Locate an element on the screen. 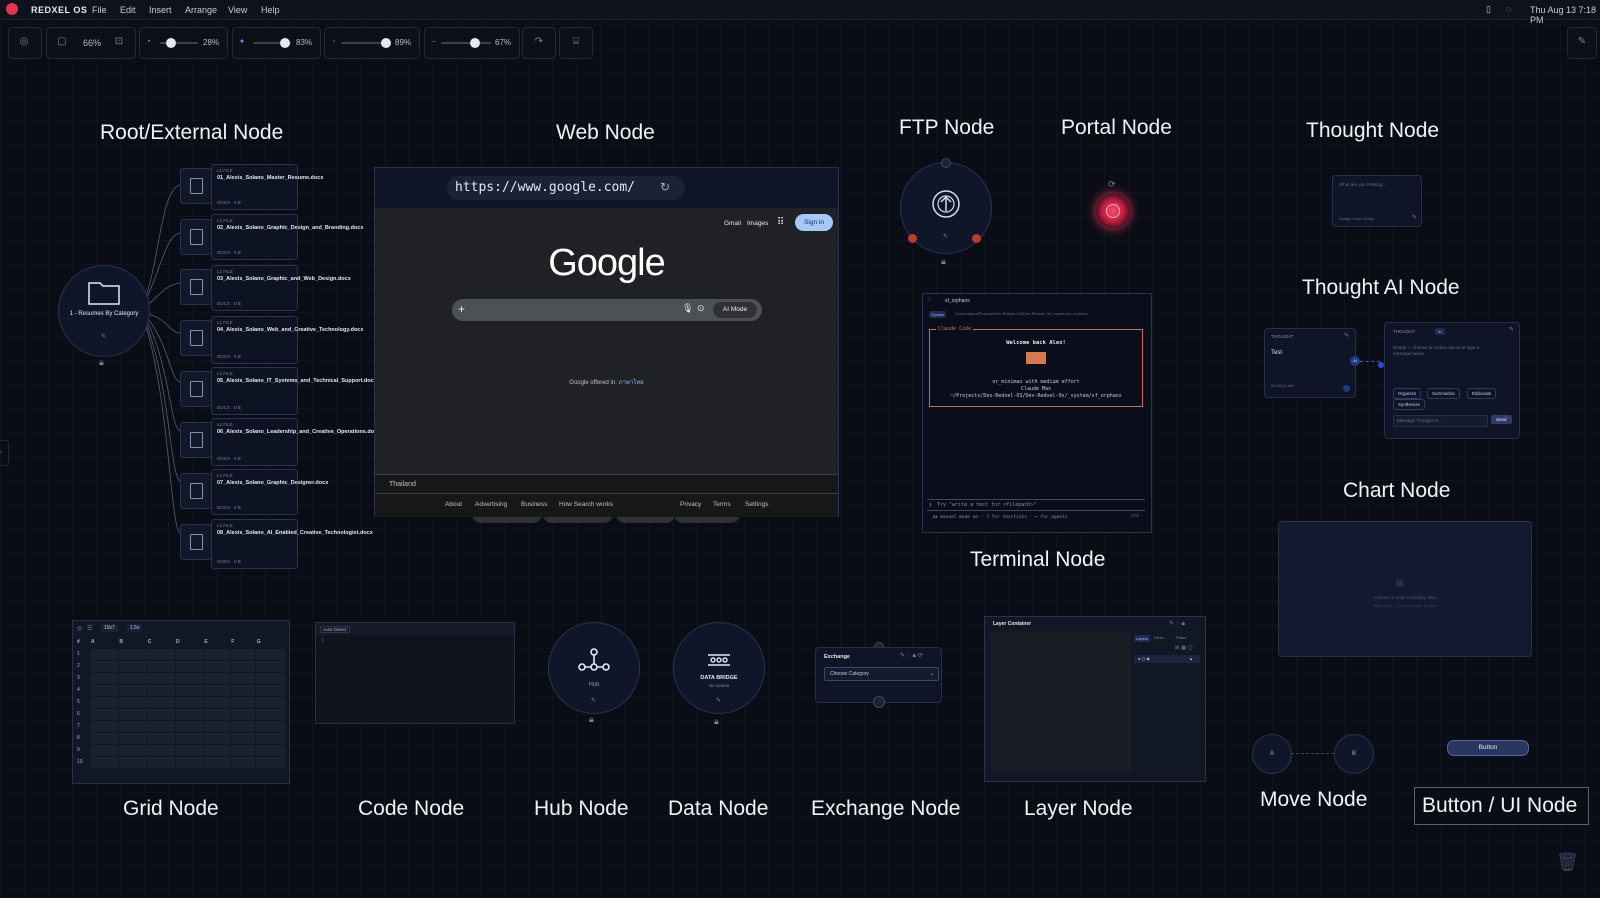 The height and width of the screenshot is (898, 1600). layers-tab: Layers is located at coordinates (1142, 638).